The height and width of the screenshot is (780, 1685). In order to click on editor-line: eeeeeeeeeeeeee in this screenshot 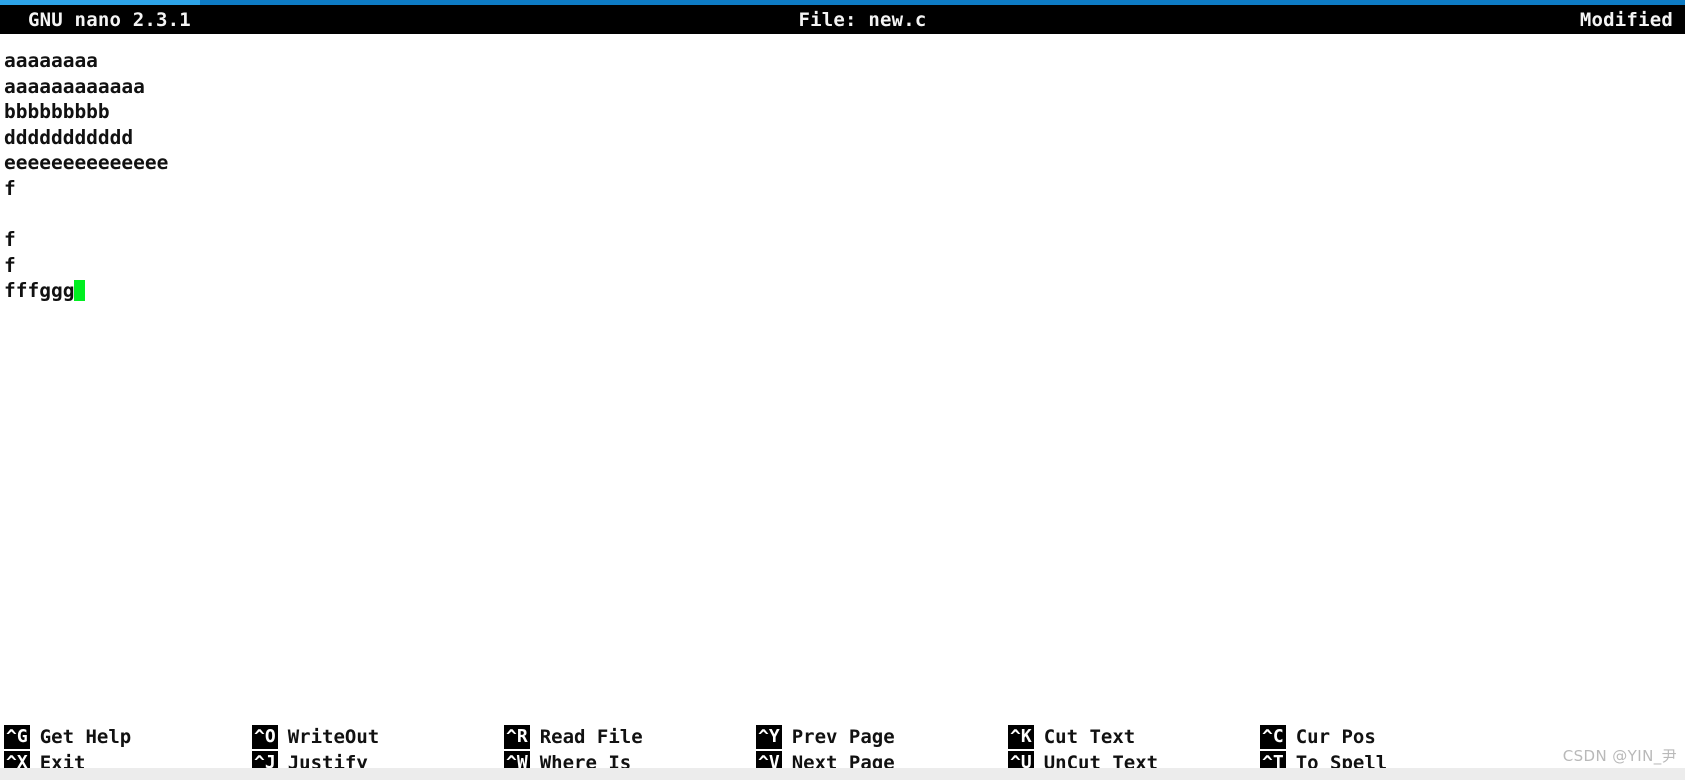, I will do `click(844, 163)`.